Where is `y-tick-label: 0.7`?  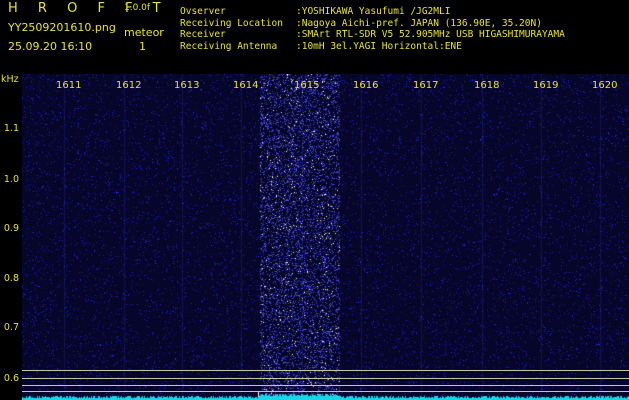 y-tick-label: 0.7 is located at coordinates (11, 327).